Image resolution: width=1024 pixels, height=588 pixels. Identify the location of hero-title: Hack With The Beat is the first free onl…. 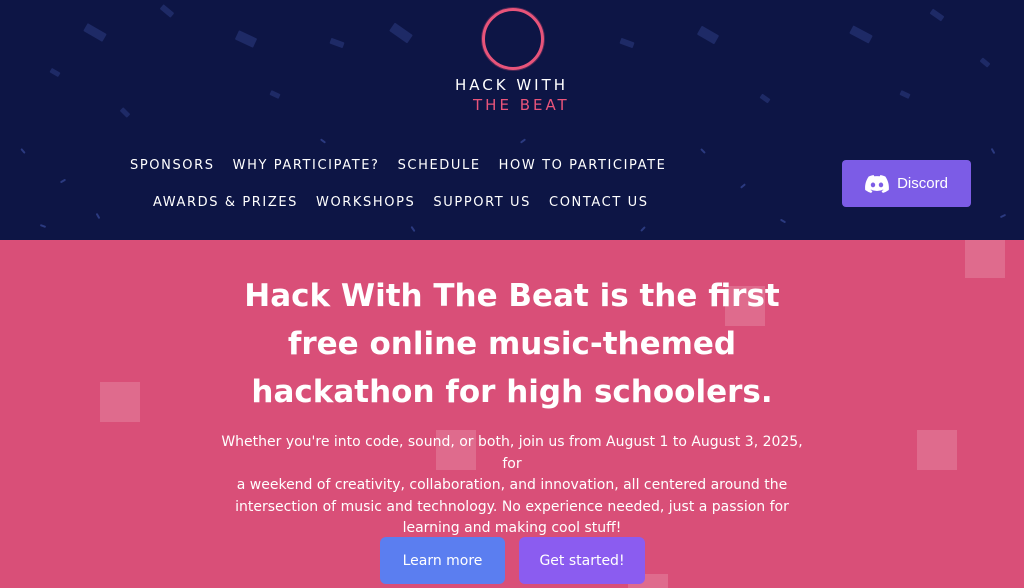
(512, 344).